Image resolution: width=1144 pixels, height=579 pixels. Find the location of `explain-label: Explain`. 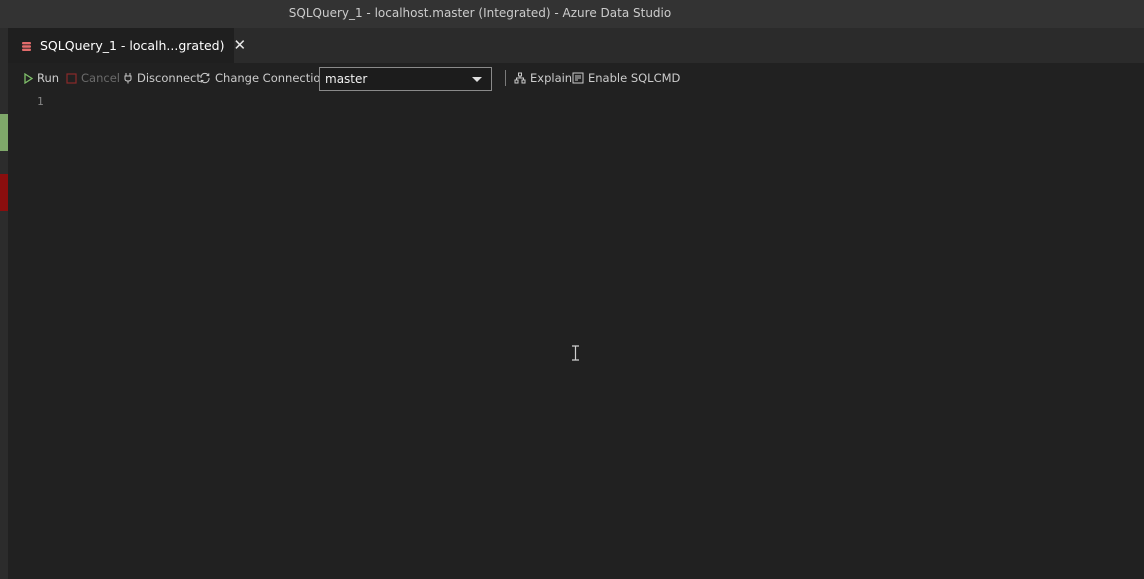

explain-label: Explain is located at coordinates (551, 78).